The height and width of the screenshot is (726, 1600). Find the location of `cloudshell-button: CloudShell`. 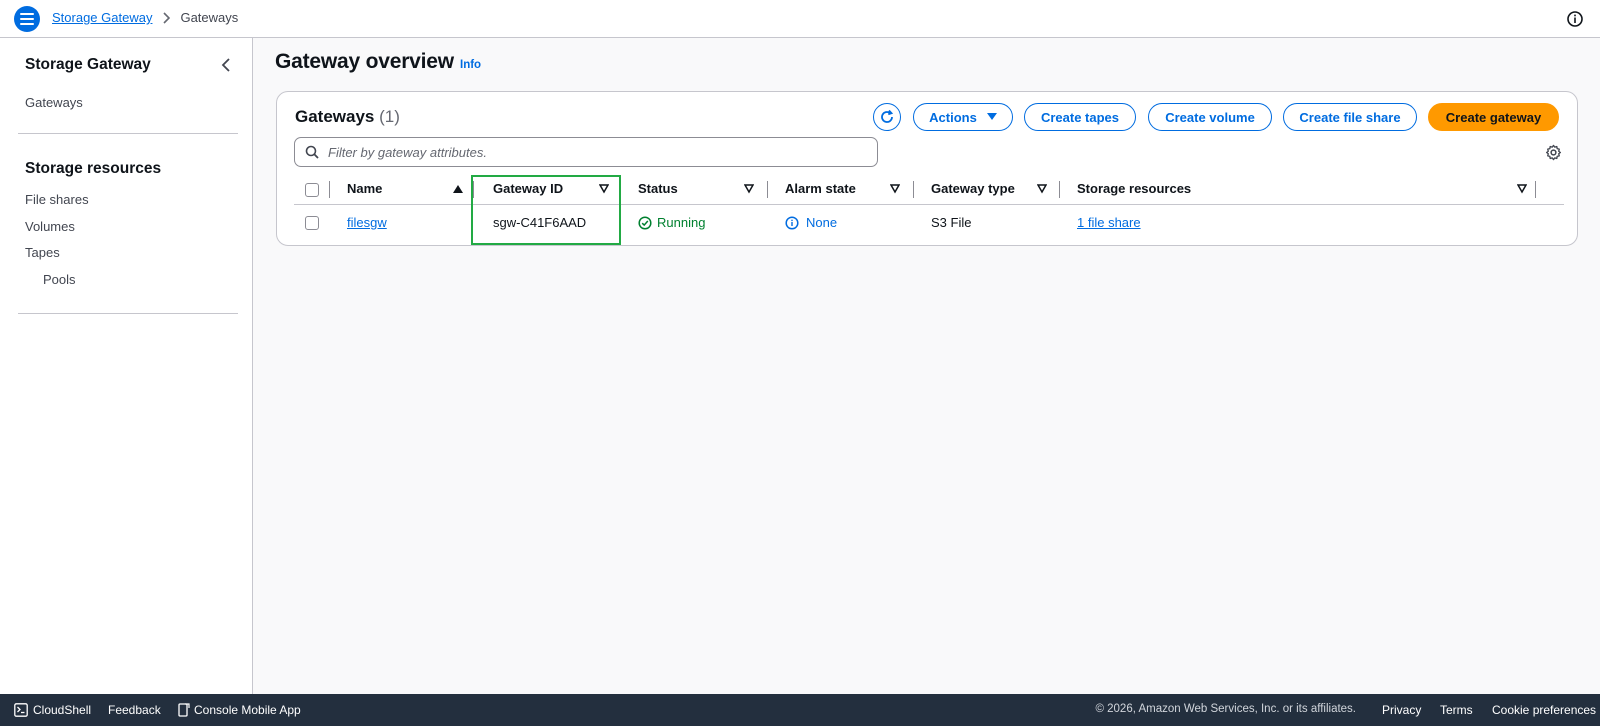

cloudshell-button: CloudShell is located at coordinates (52, 710).